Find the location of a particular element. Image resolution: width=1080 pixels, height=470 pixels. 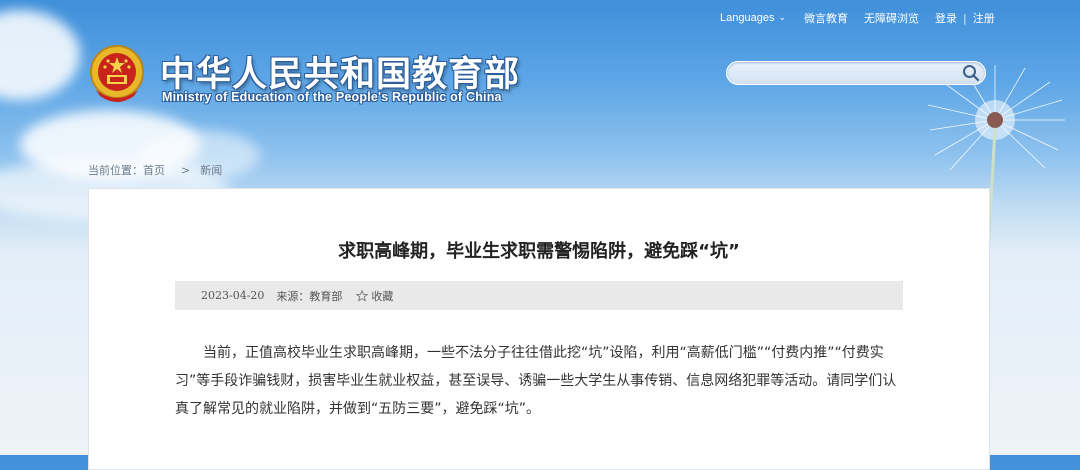

favorite-button: 收藏 is located at coordinates (374, 296).